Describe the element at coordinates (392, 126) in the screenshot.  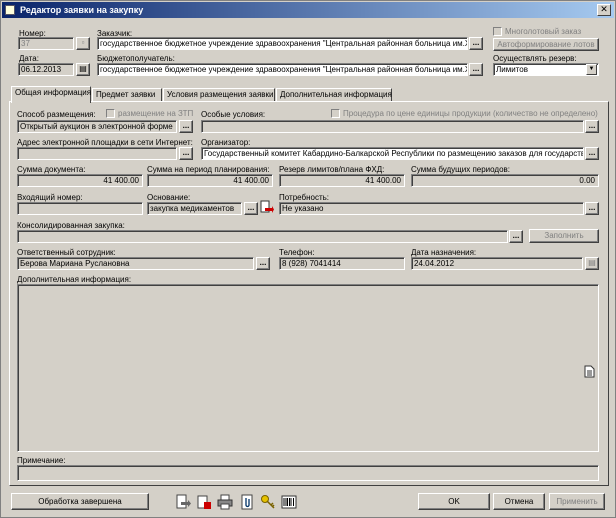
I see `special-field` at that location.